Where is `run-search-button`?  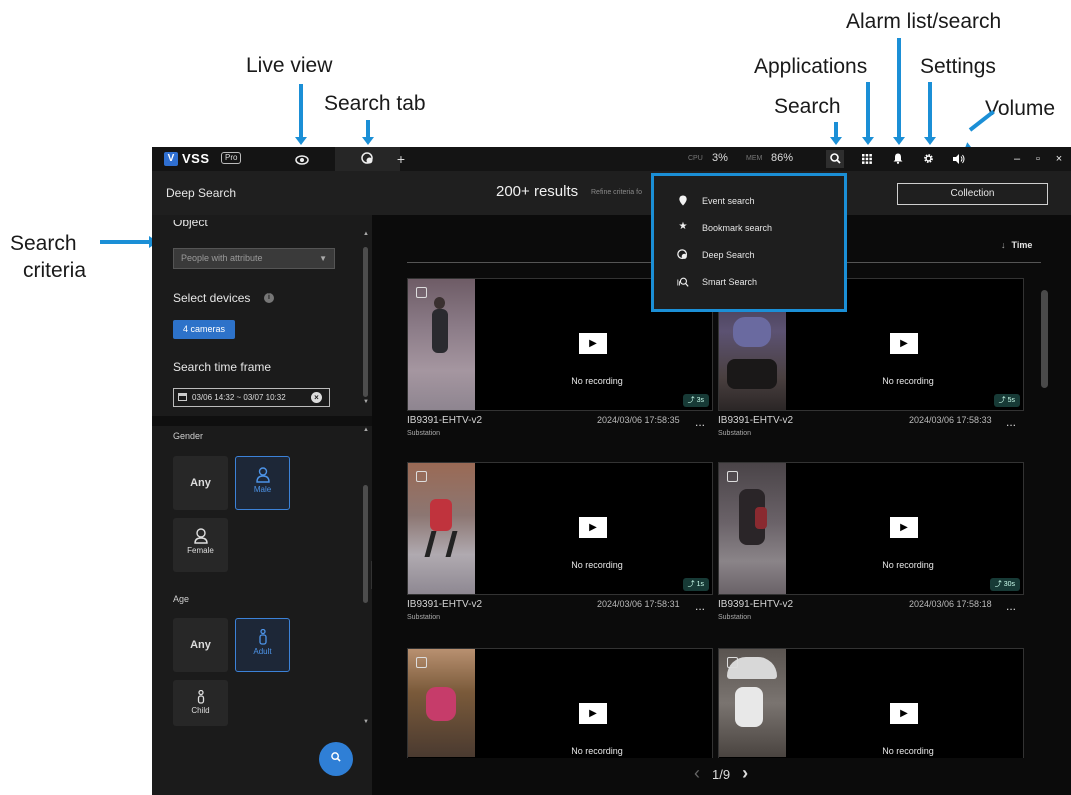
run-search-button is located at coordinates (336, 759).